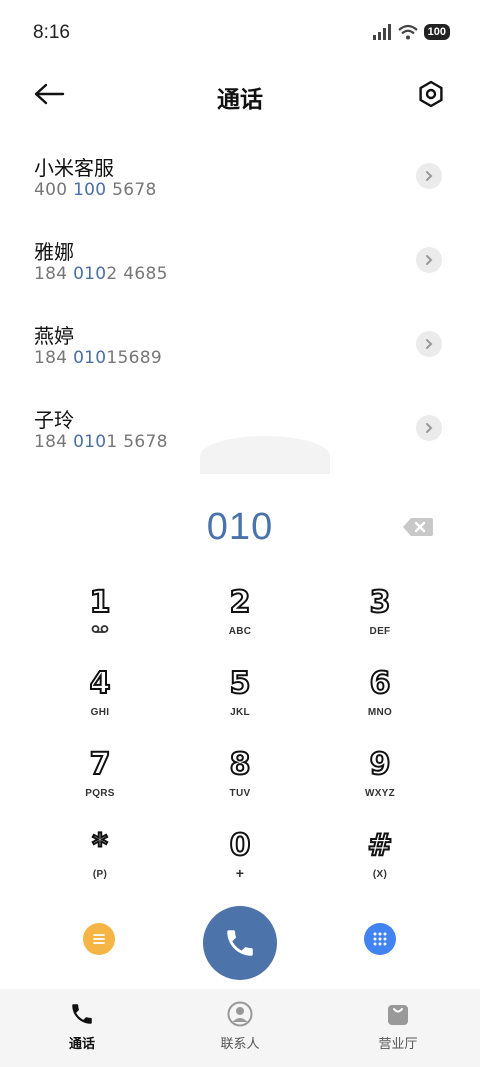  I want to click on gear-icon, so click(431, 94).